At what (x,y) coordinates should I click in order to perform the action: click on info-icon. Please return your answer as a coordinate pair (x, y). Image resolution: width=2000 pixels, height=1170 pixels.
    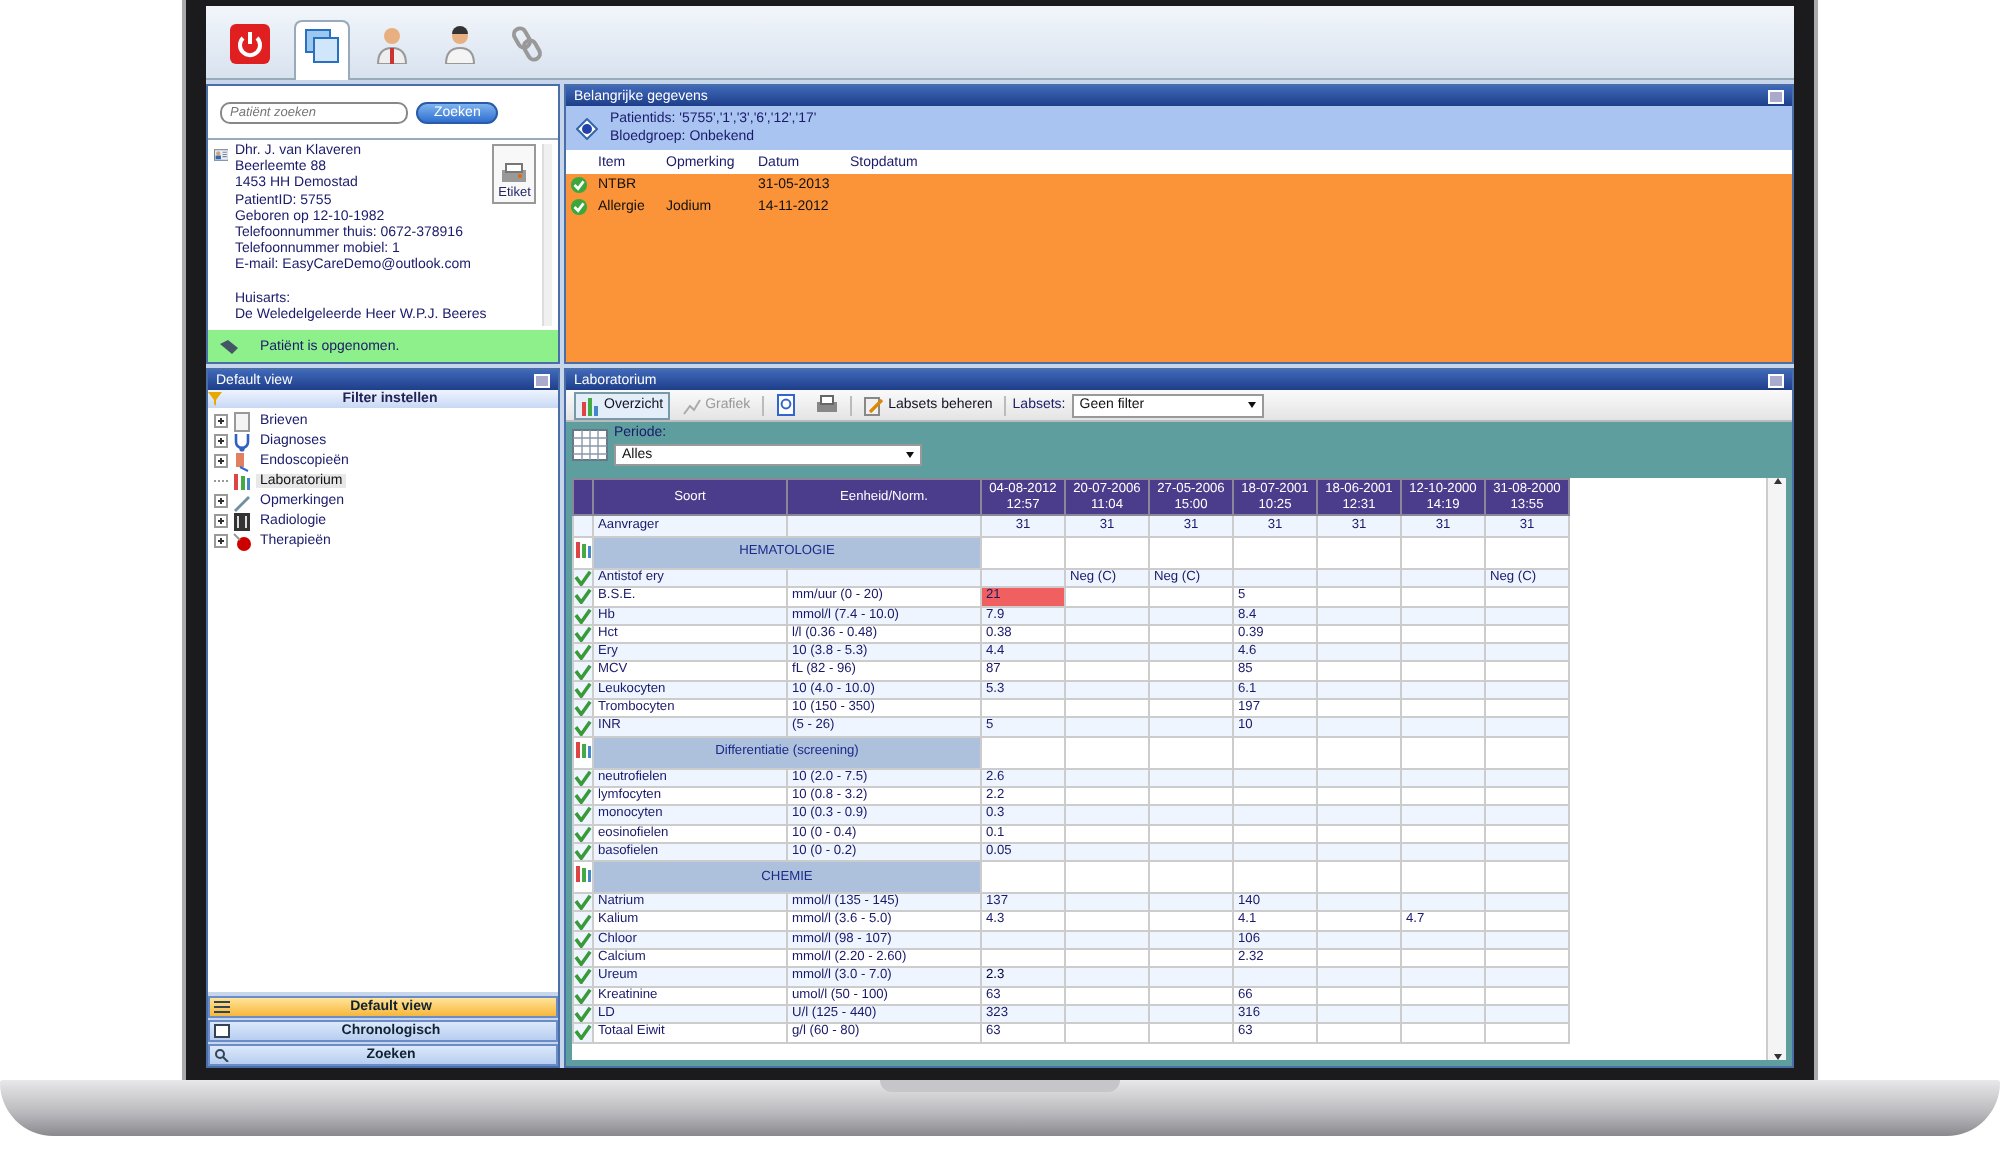
    Looking at the image, I should click on (587, 128).